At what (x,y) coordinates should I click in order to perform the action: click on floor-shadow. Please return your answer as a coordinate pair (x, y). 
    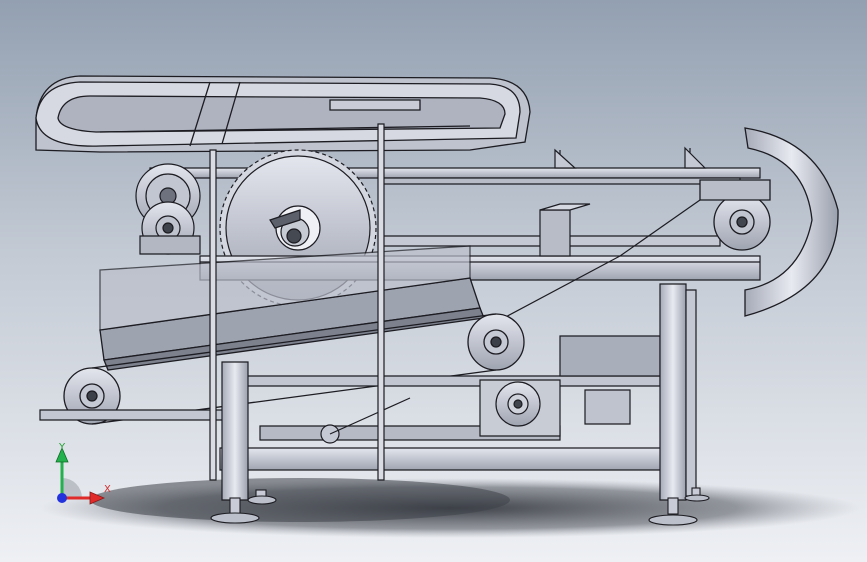
    Looking at the image, I should click on (450, 508).